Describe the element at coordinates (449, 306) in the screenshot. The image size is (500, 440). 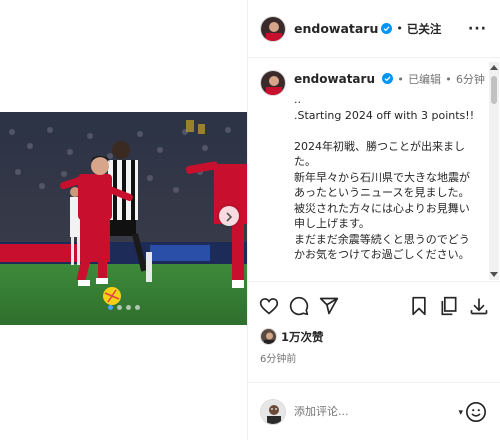
I see `copy-icon` at that location.